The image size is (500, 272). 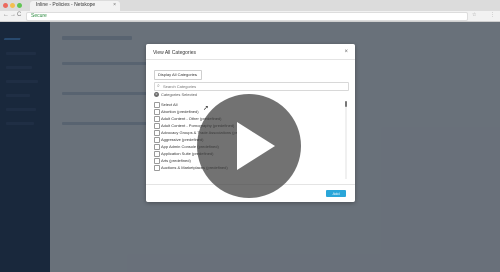 I want to click on search-input, so click(x=253, y=86).